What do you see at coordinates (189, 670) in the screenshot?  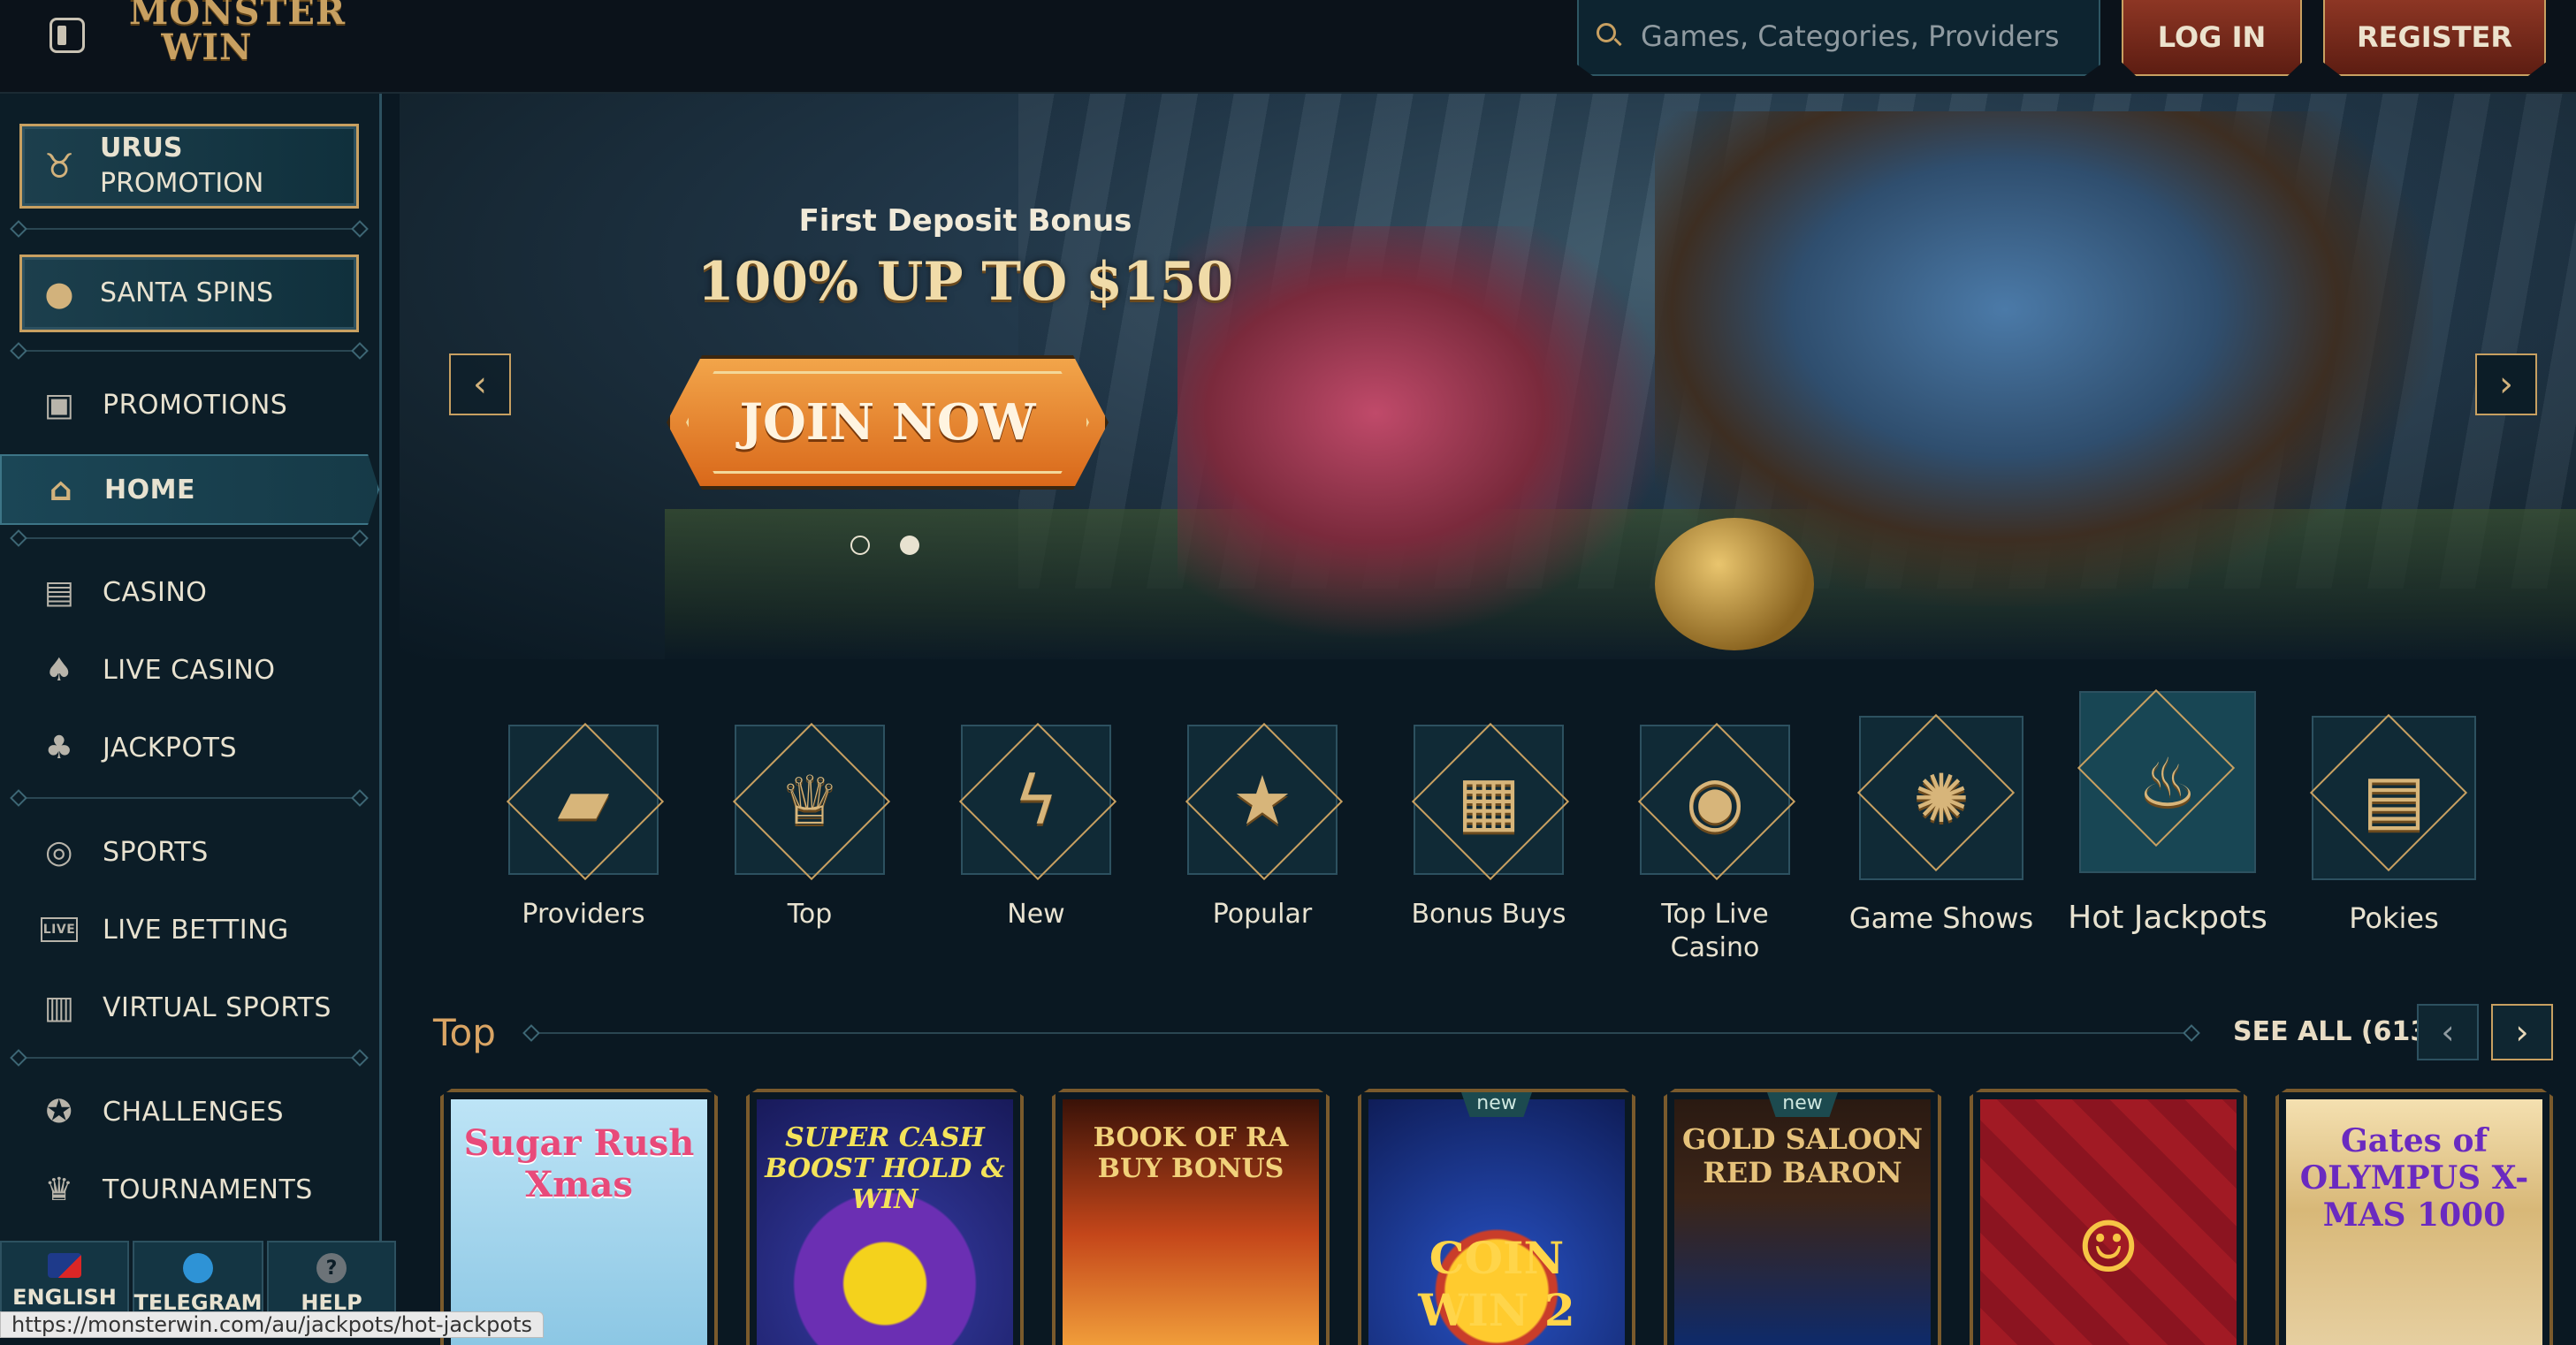 I see `sidebar-item-live-casino: ♠ LIVE CASINO` at bounding box center [189, 670].